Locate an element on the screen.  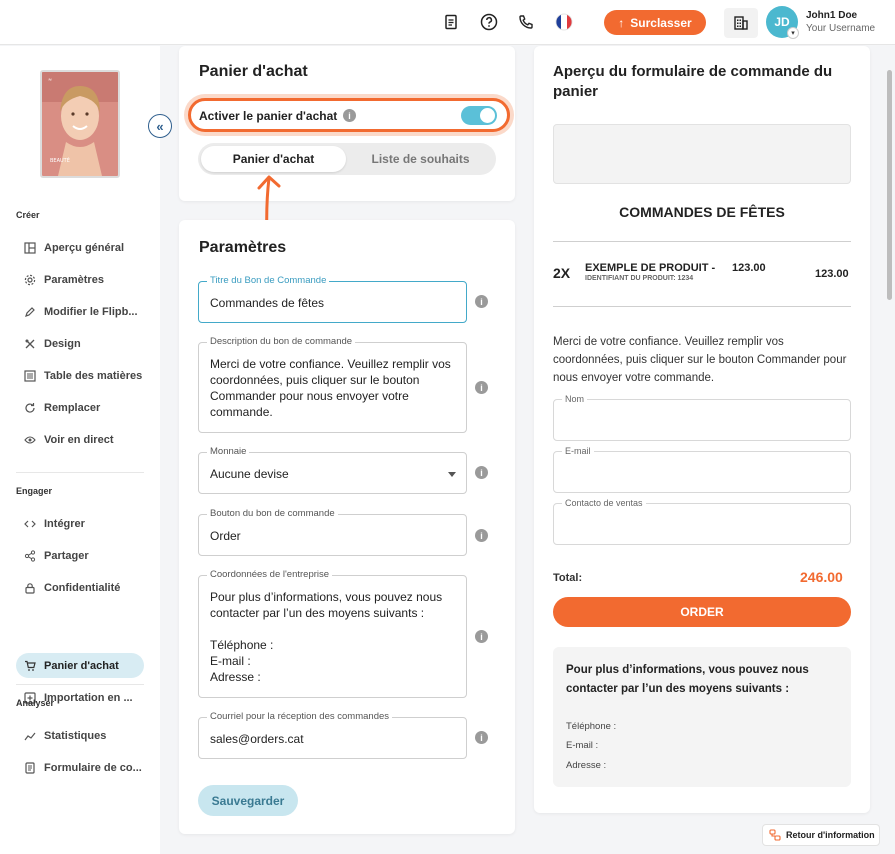
organization-button is located at coordinates (741, 23).